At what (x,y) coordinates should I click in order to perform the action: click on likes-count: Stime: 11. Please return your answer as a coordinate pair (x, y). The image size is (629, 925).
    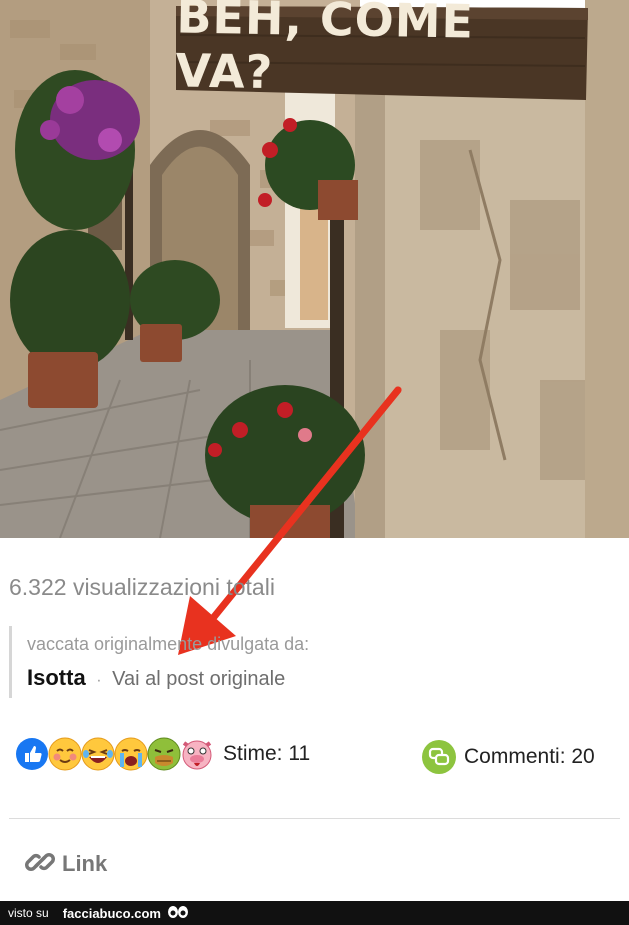
    Looking at the image, I should click on (266, 754).